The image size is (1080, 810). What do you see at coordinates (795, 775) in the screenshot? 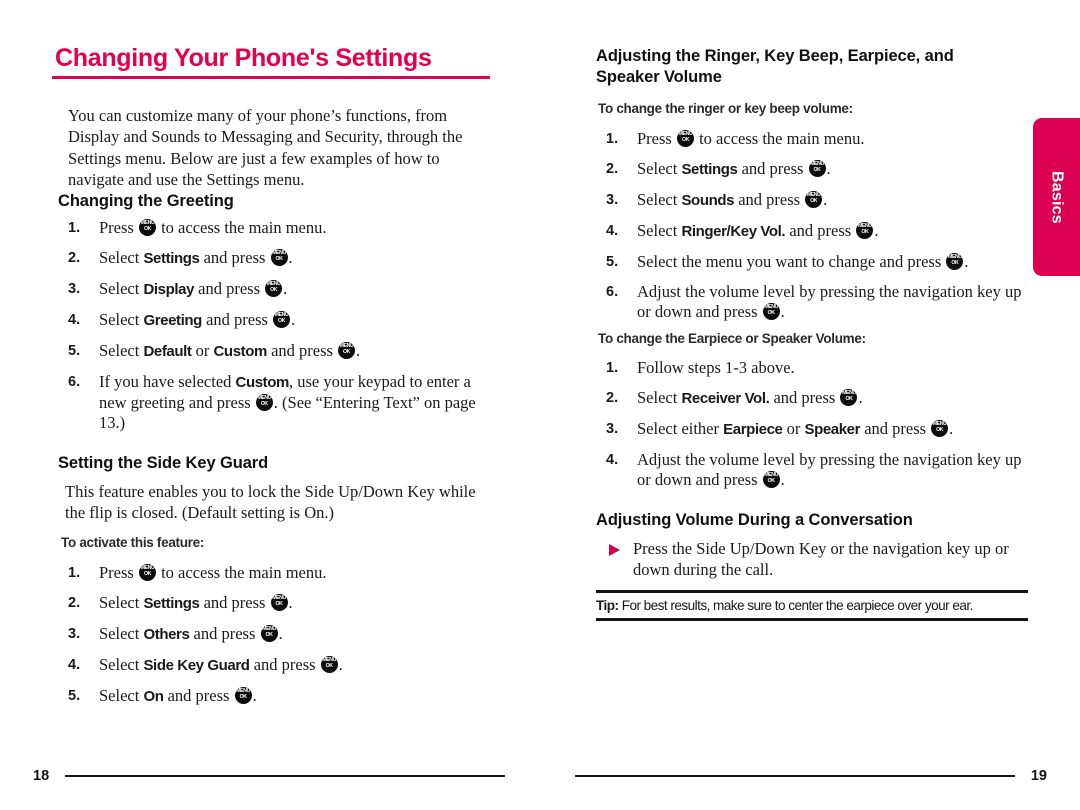
I see `footer-rule-right` at bounding box center [795, 775].